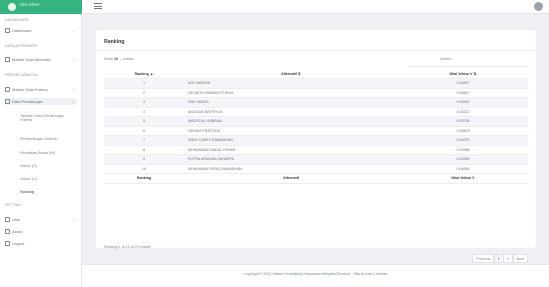 This screenshot has height=287, width=549. I want to click on column-header-alternatif: Alternatif ⇅, so click(291, 74).